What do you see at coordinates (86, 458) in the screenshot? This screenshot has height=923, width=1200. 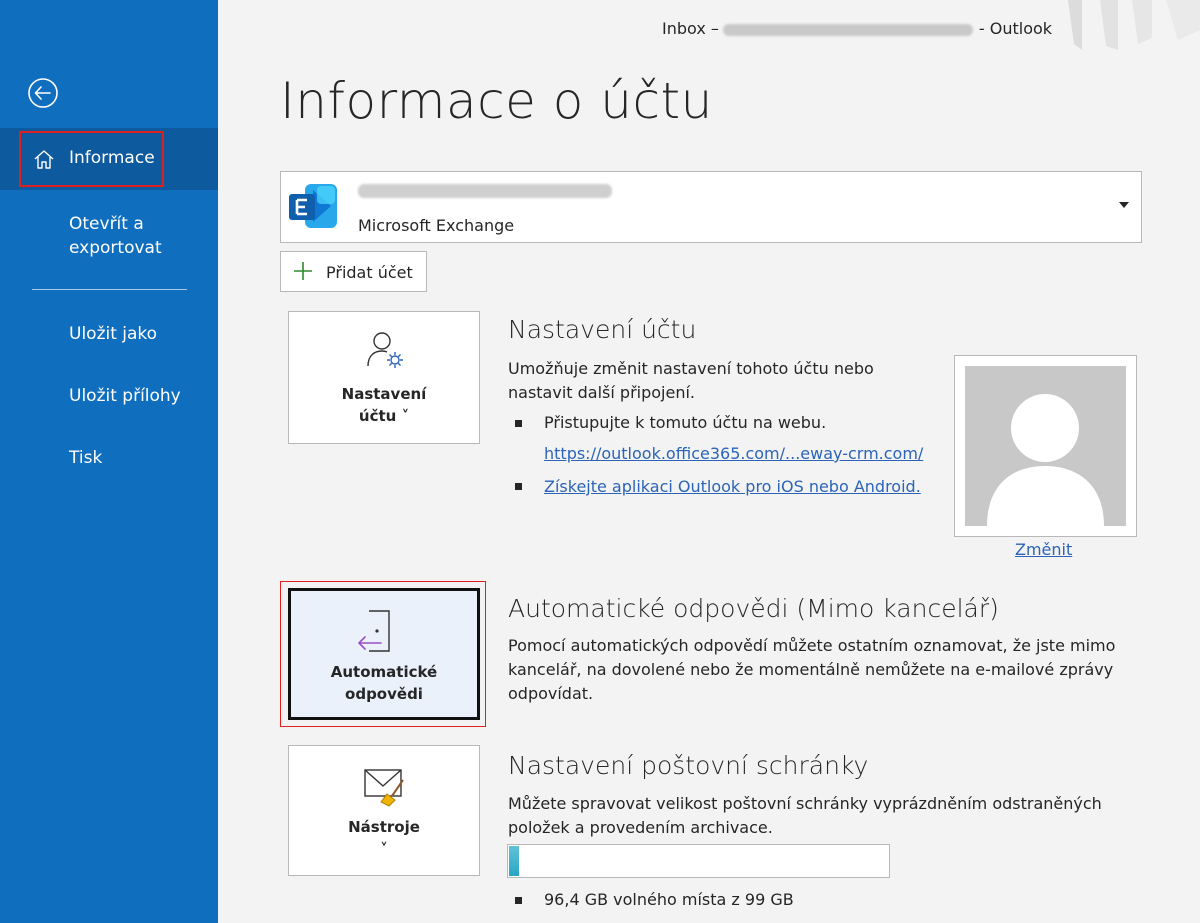 I see `sidebar-item-label: Tisk` at bounding box center [86, 458].